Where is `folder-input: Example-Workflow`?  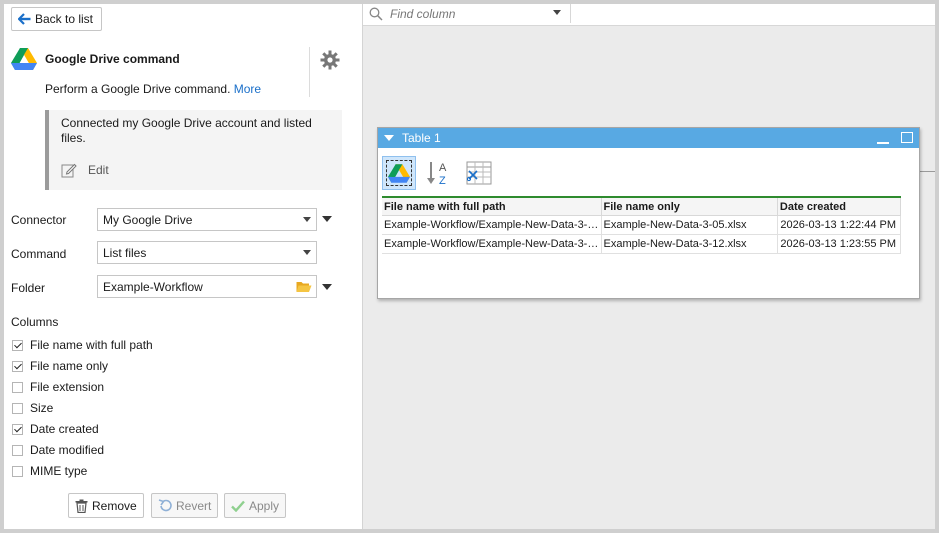
folder-input: Example-Workflow is located at coordinates (207, 286).